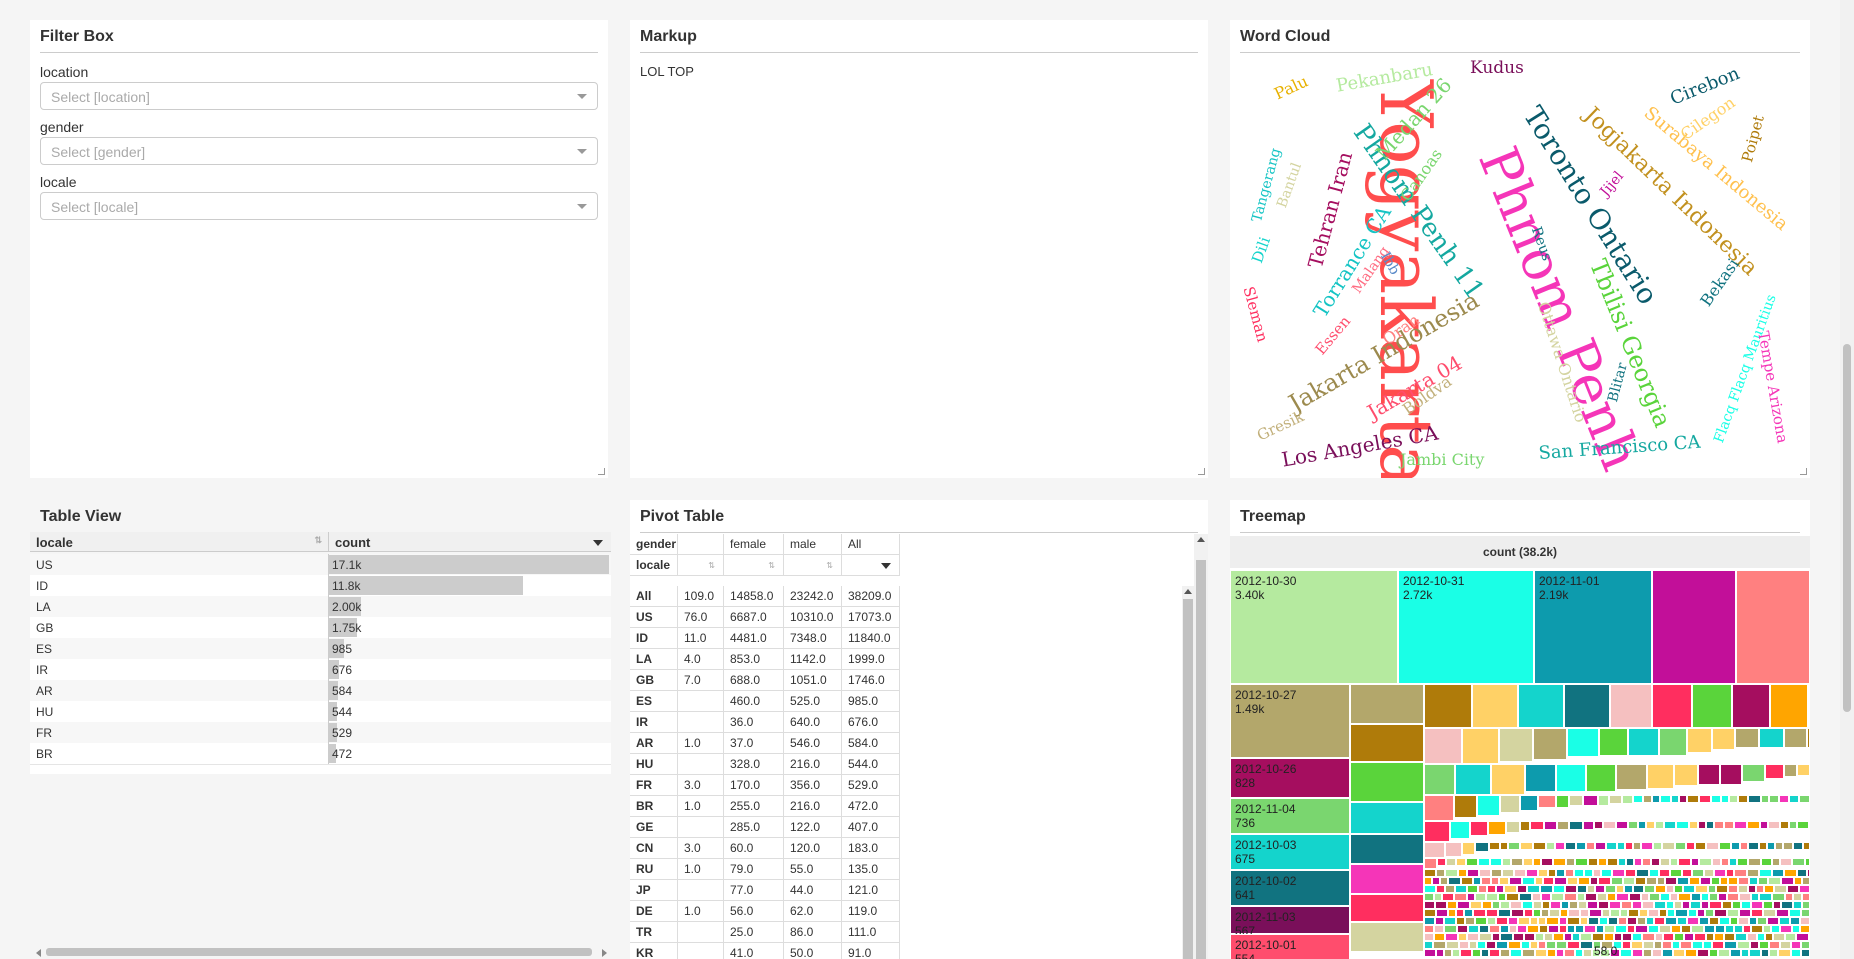 The image size is (1854, 959). I want to click on pivot-sort-control, so click(871, 565).